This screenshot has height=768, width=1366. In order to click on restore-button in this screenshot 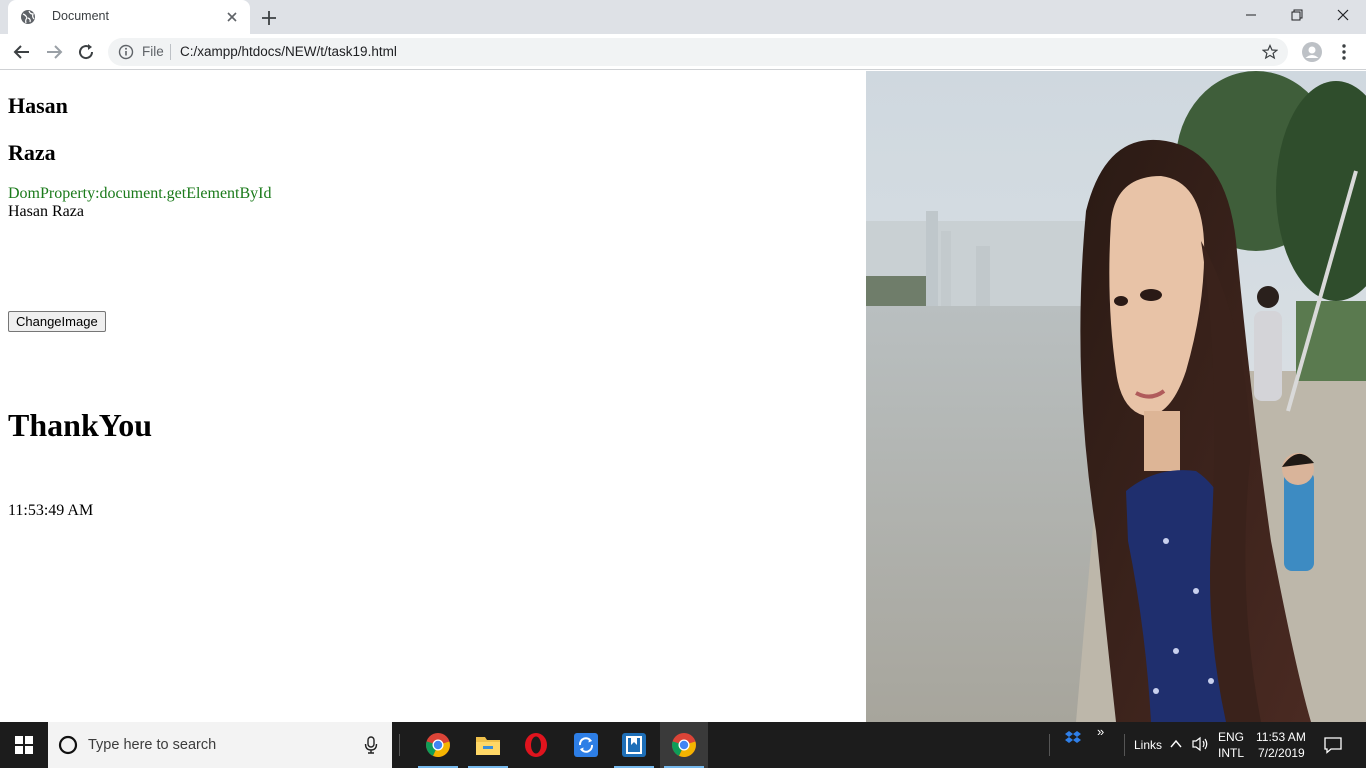, I will do `click(1297, 15)`.